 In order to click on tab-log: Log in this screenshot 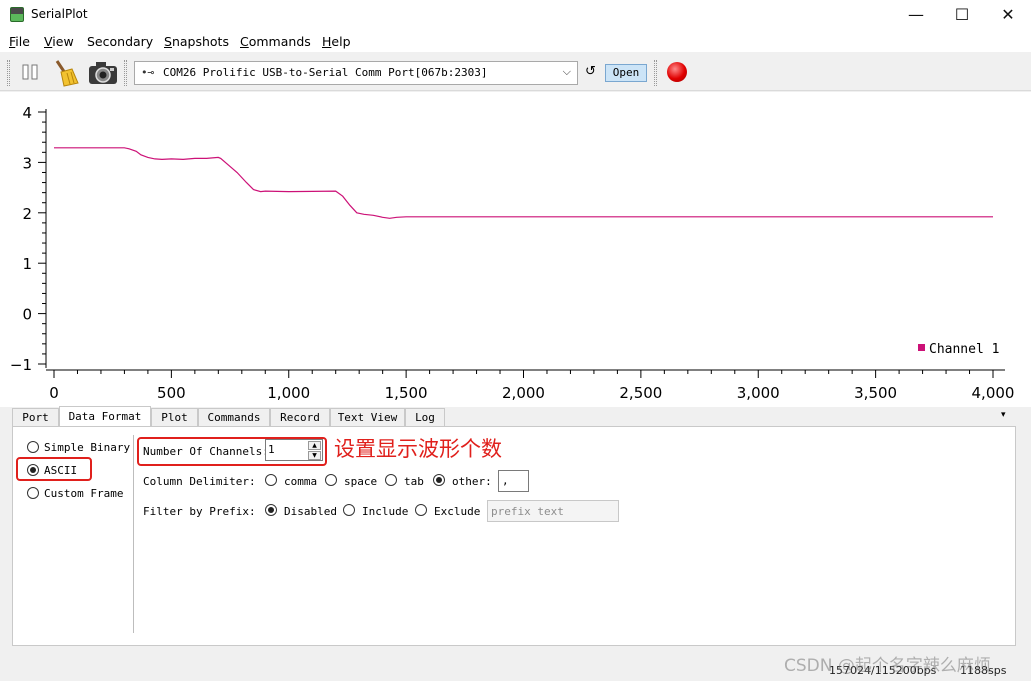, I will do `click(425, 417)`.